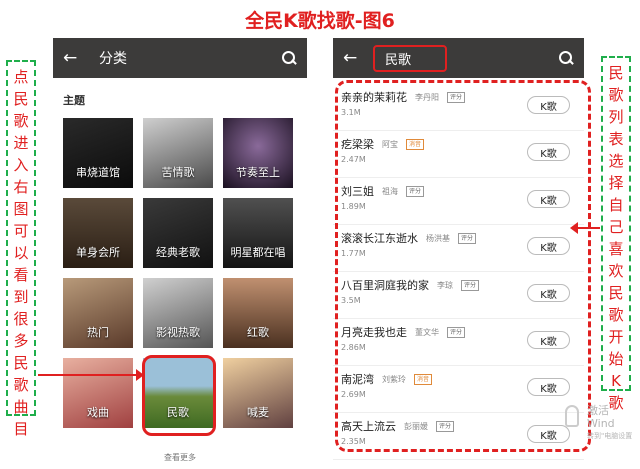 The height and width of the screenshot is (469, 640). What do you see at coordinates (258, 233) in the screenshot?
I see `theme-tile: 明星都在唱` at bounding box center [258, 233].